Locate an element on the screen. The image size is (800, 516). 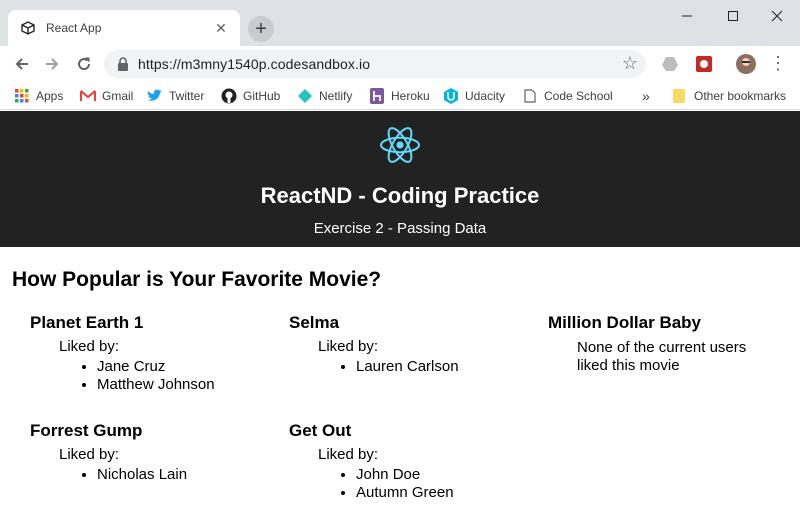
bookmark-label: Apps is located at coordinates (50, 96).